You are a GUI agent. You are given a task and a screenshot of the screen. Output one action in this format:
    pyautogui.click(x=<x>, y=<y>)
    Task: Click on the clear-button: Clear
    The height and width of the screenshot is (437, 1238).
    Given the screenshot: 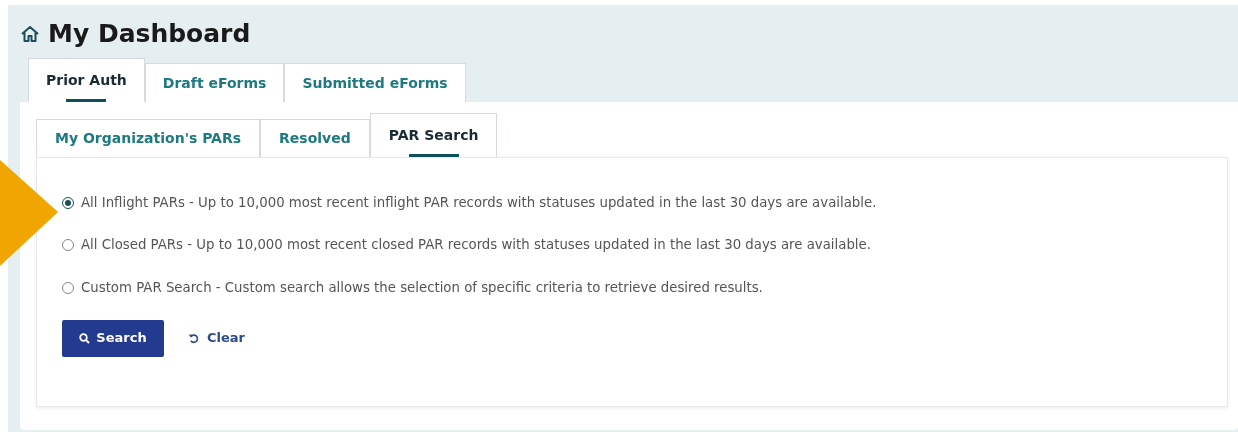 What is the action you would take?
    pyautogui.click(x=216, y=338)
    